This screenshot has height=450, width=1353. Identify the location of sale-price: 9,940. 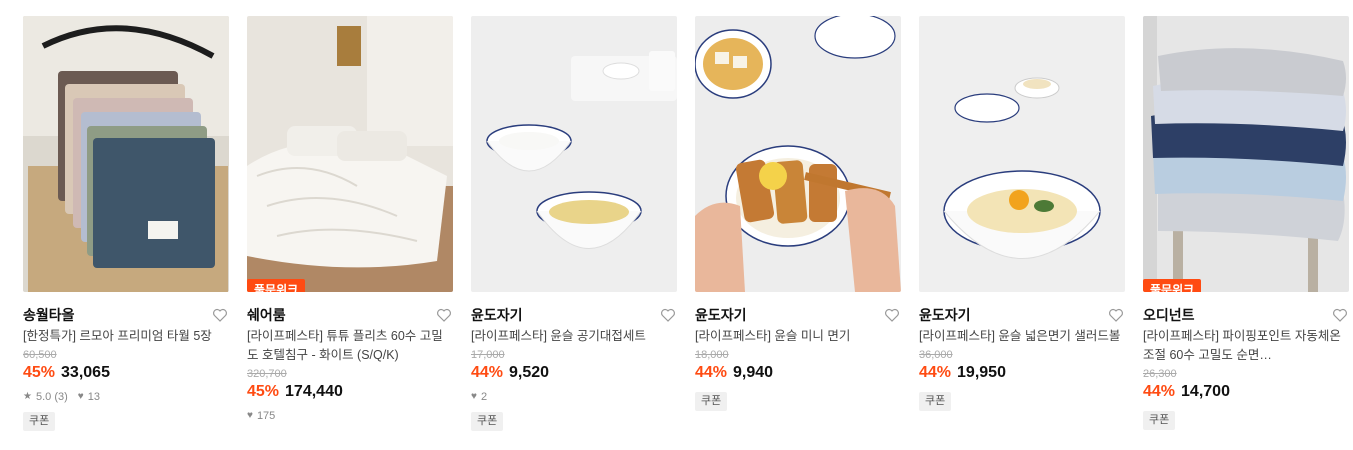
(753, 372).